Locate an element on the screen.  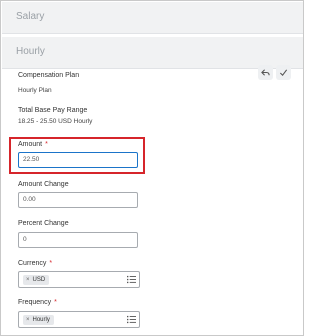
currency-selected-pill: × USD is located at coordinates (36, 280).